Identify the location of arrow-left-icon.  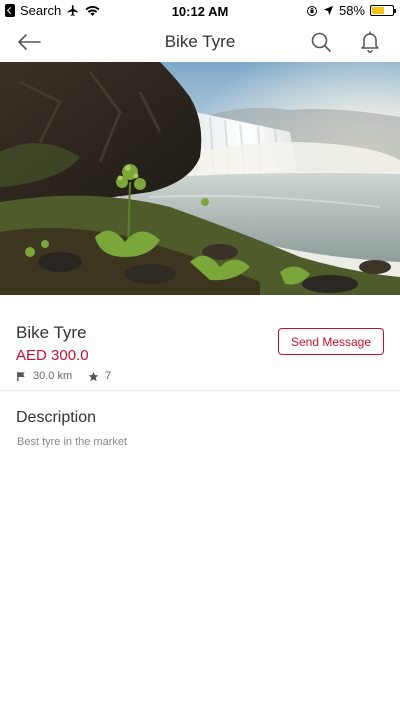
(29, 42).